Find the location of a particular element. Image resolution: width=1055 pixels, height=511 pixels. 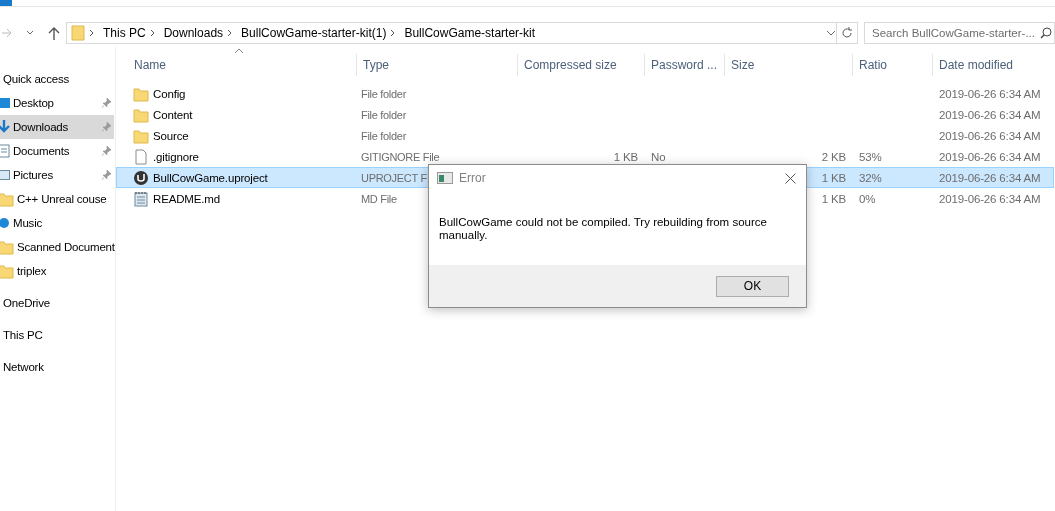

nav-label: Quick access is located at coordinates (36, 79).